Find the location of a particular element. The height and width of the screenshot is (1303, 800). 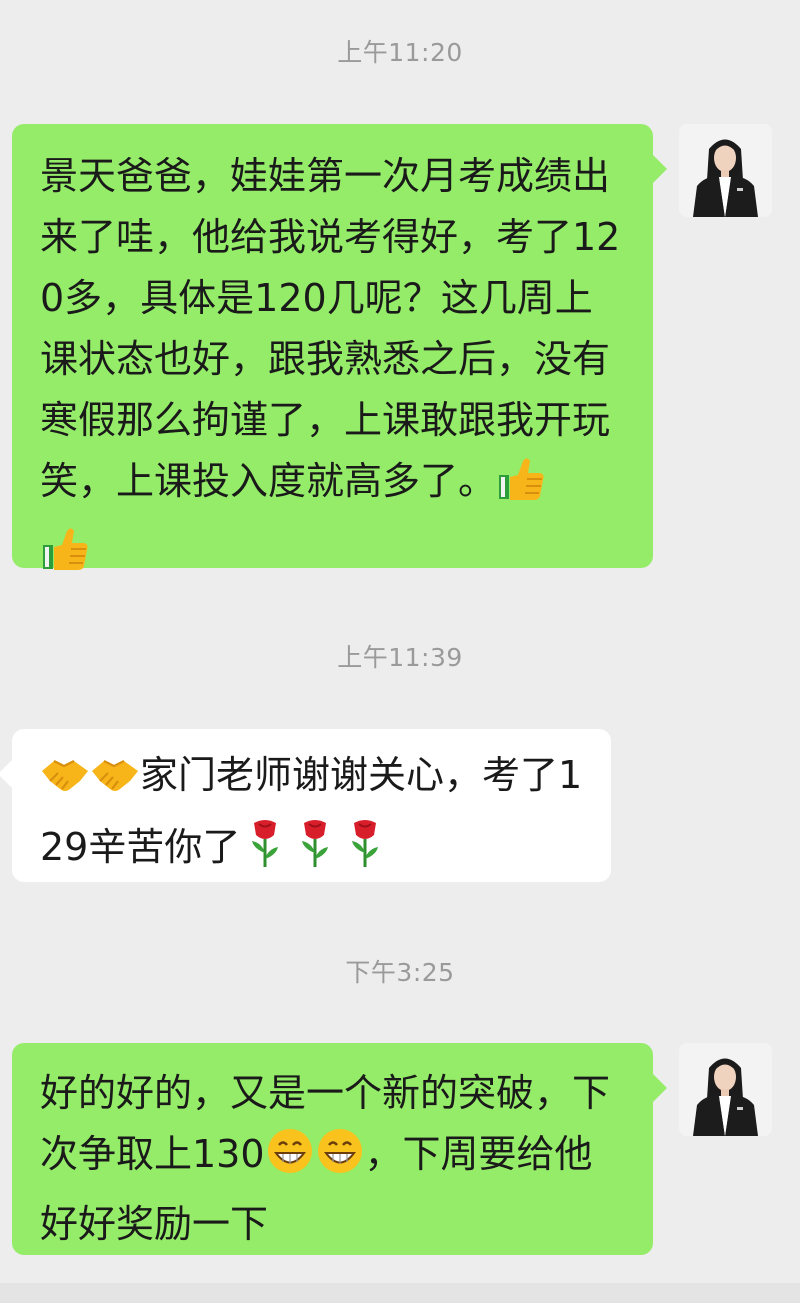

message-bubble-outgoing: 好的好的，又是一个新的突破，下次争取上130 ，下周要给他好好奖励一下 is located at coordinates (332, 1149).